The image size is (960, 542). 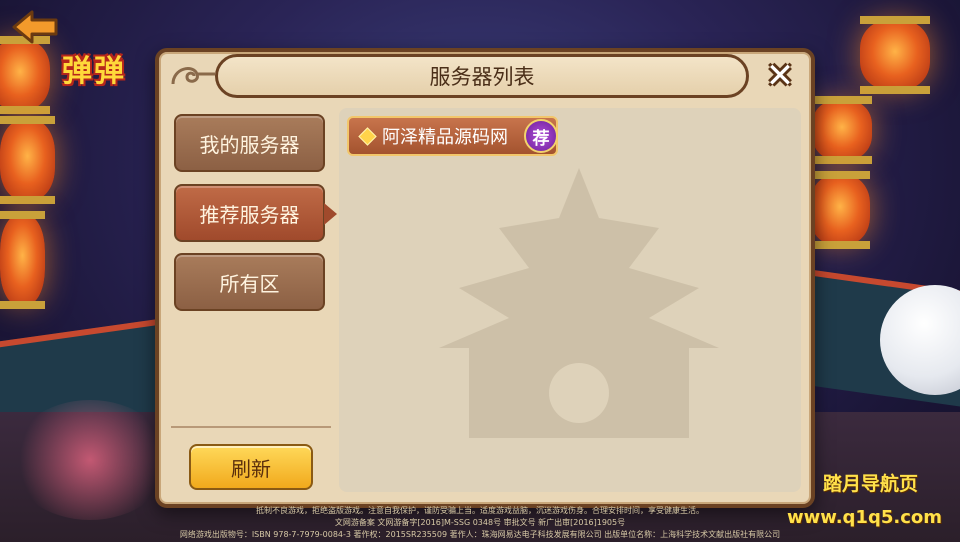 I want to click on watermark-site-url: www.q1q5.com, so click(x=864, y=517).